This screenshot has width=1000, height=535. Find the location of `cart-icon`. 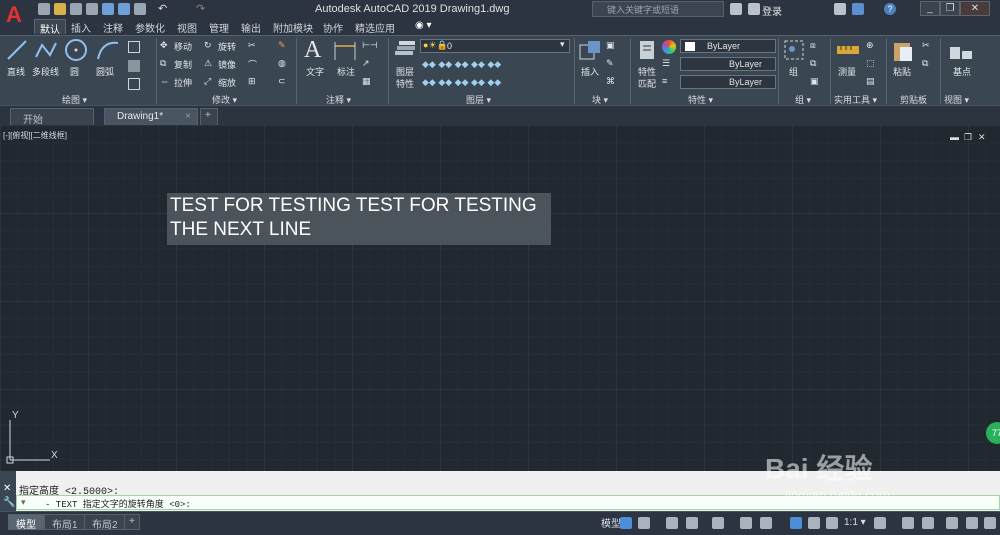

cart-icon is located at coordinates (840, 9).